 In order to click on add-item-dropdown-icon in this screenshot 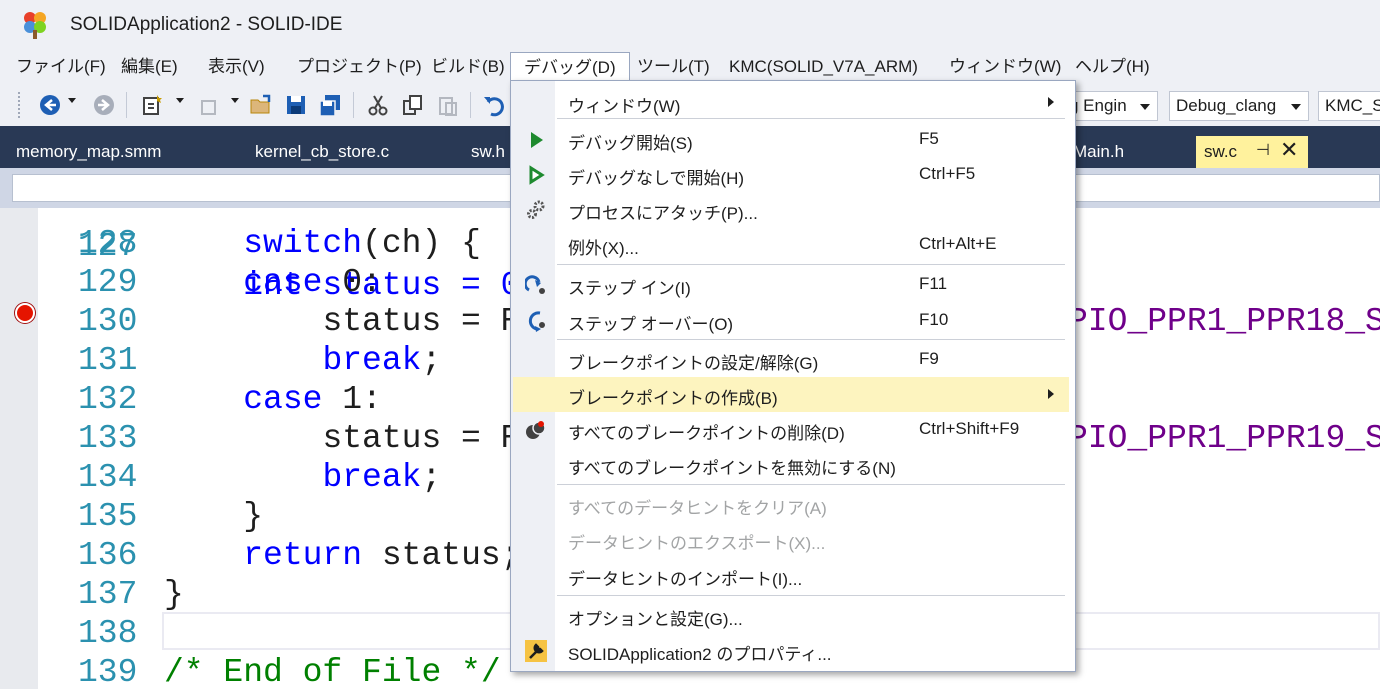, I will do `click(235, 100)`.